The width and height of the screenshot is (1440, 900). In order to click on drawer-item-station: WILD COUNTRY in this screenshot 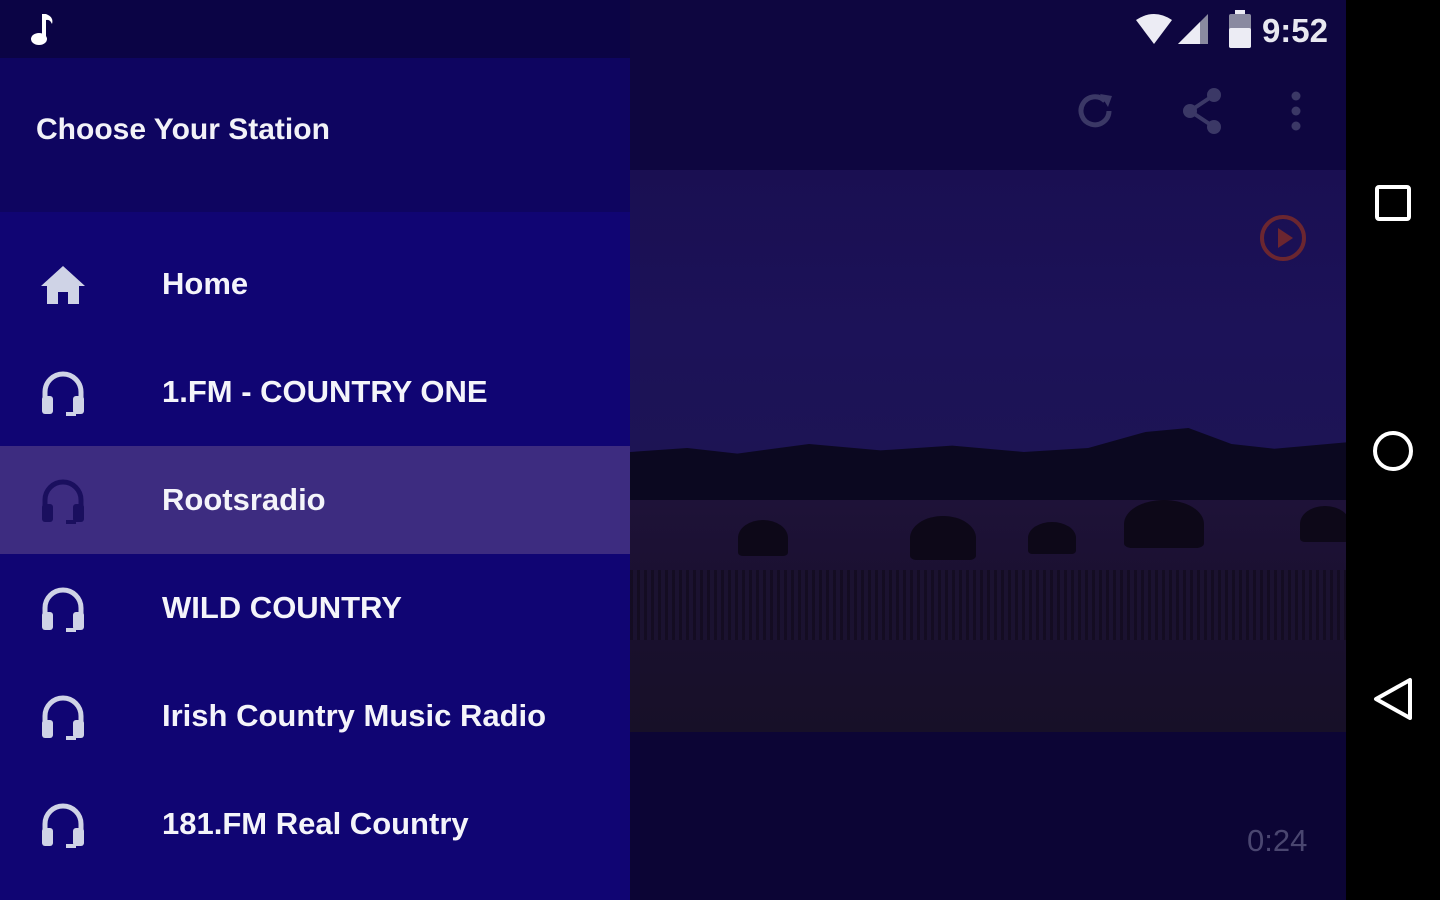, I will do `click(315, 608)`.